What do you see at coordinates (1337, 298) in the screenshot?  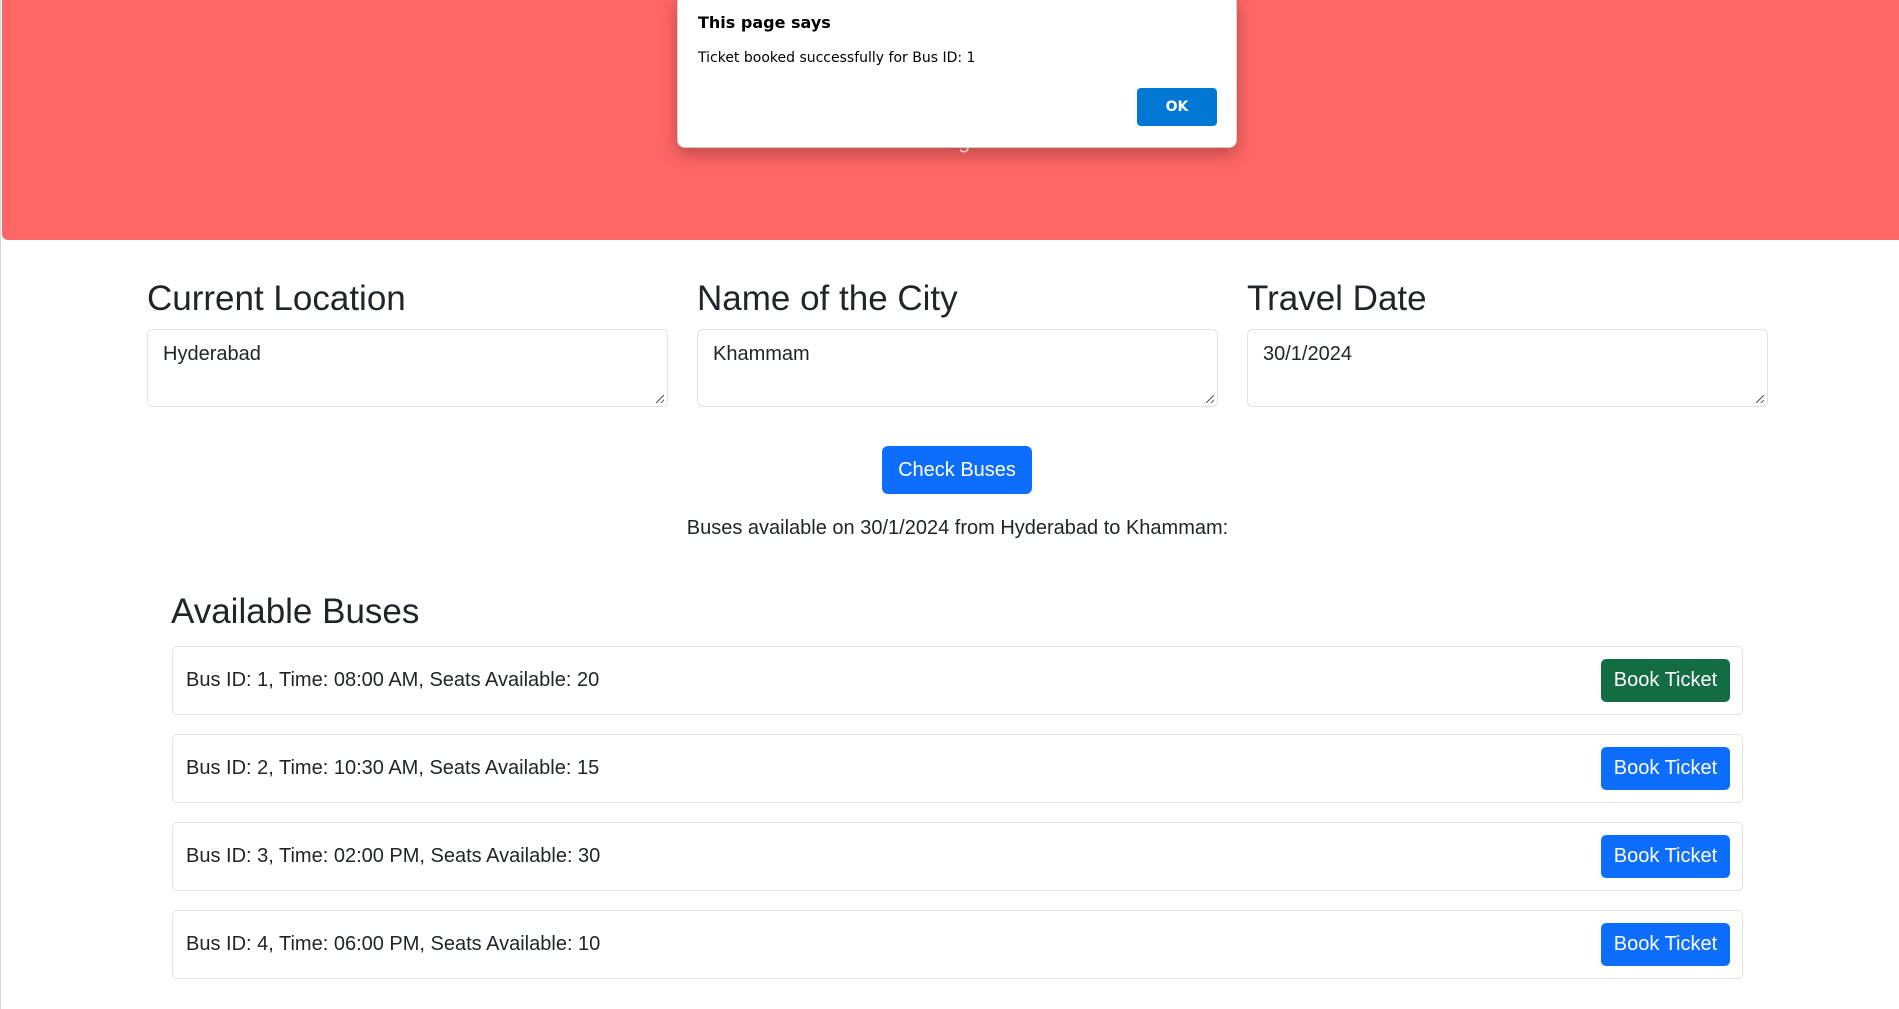 I see `travel-date-label: Travel Date` at bounding box center [1337, 298].